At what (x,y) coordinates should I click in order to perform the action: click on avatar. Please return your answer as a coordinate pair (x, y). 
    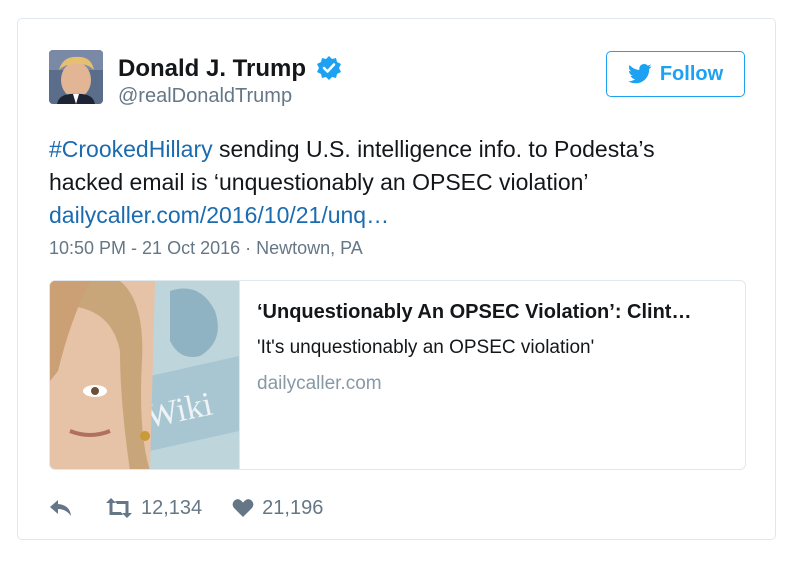
    Looking at the image, I should click on (76, 77).